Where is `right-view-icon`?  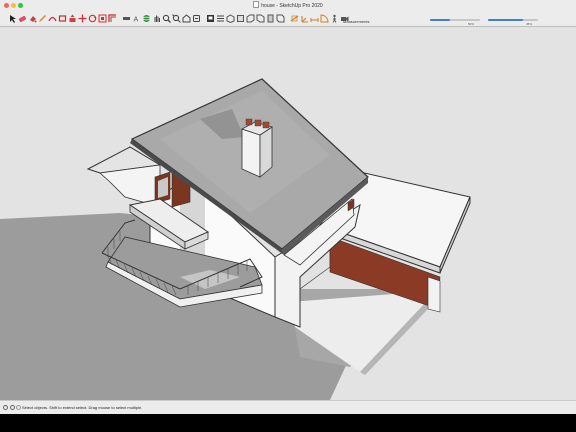 right-view-icon is located at coordinates (260, 18).